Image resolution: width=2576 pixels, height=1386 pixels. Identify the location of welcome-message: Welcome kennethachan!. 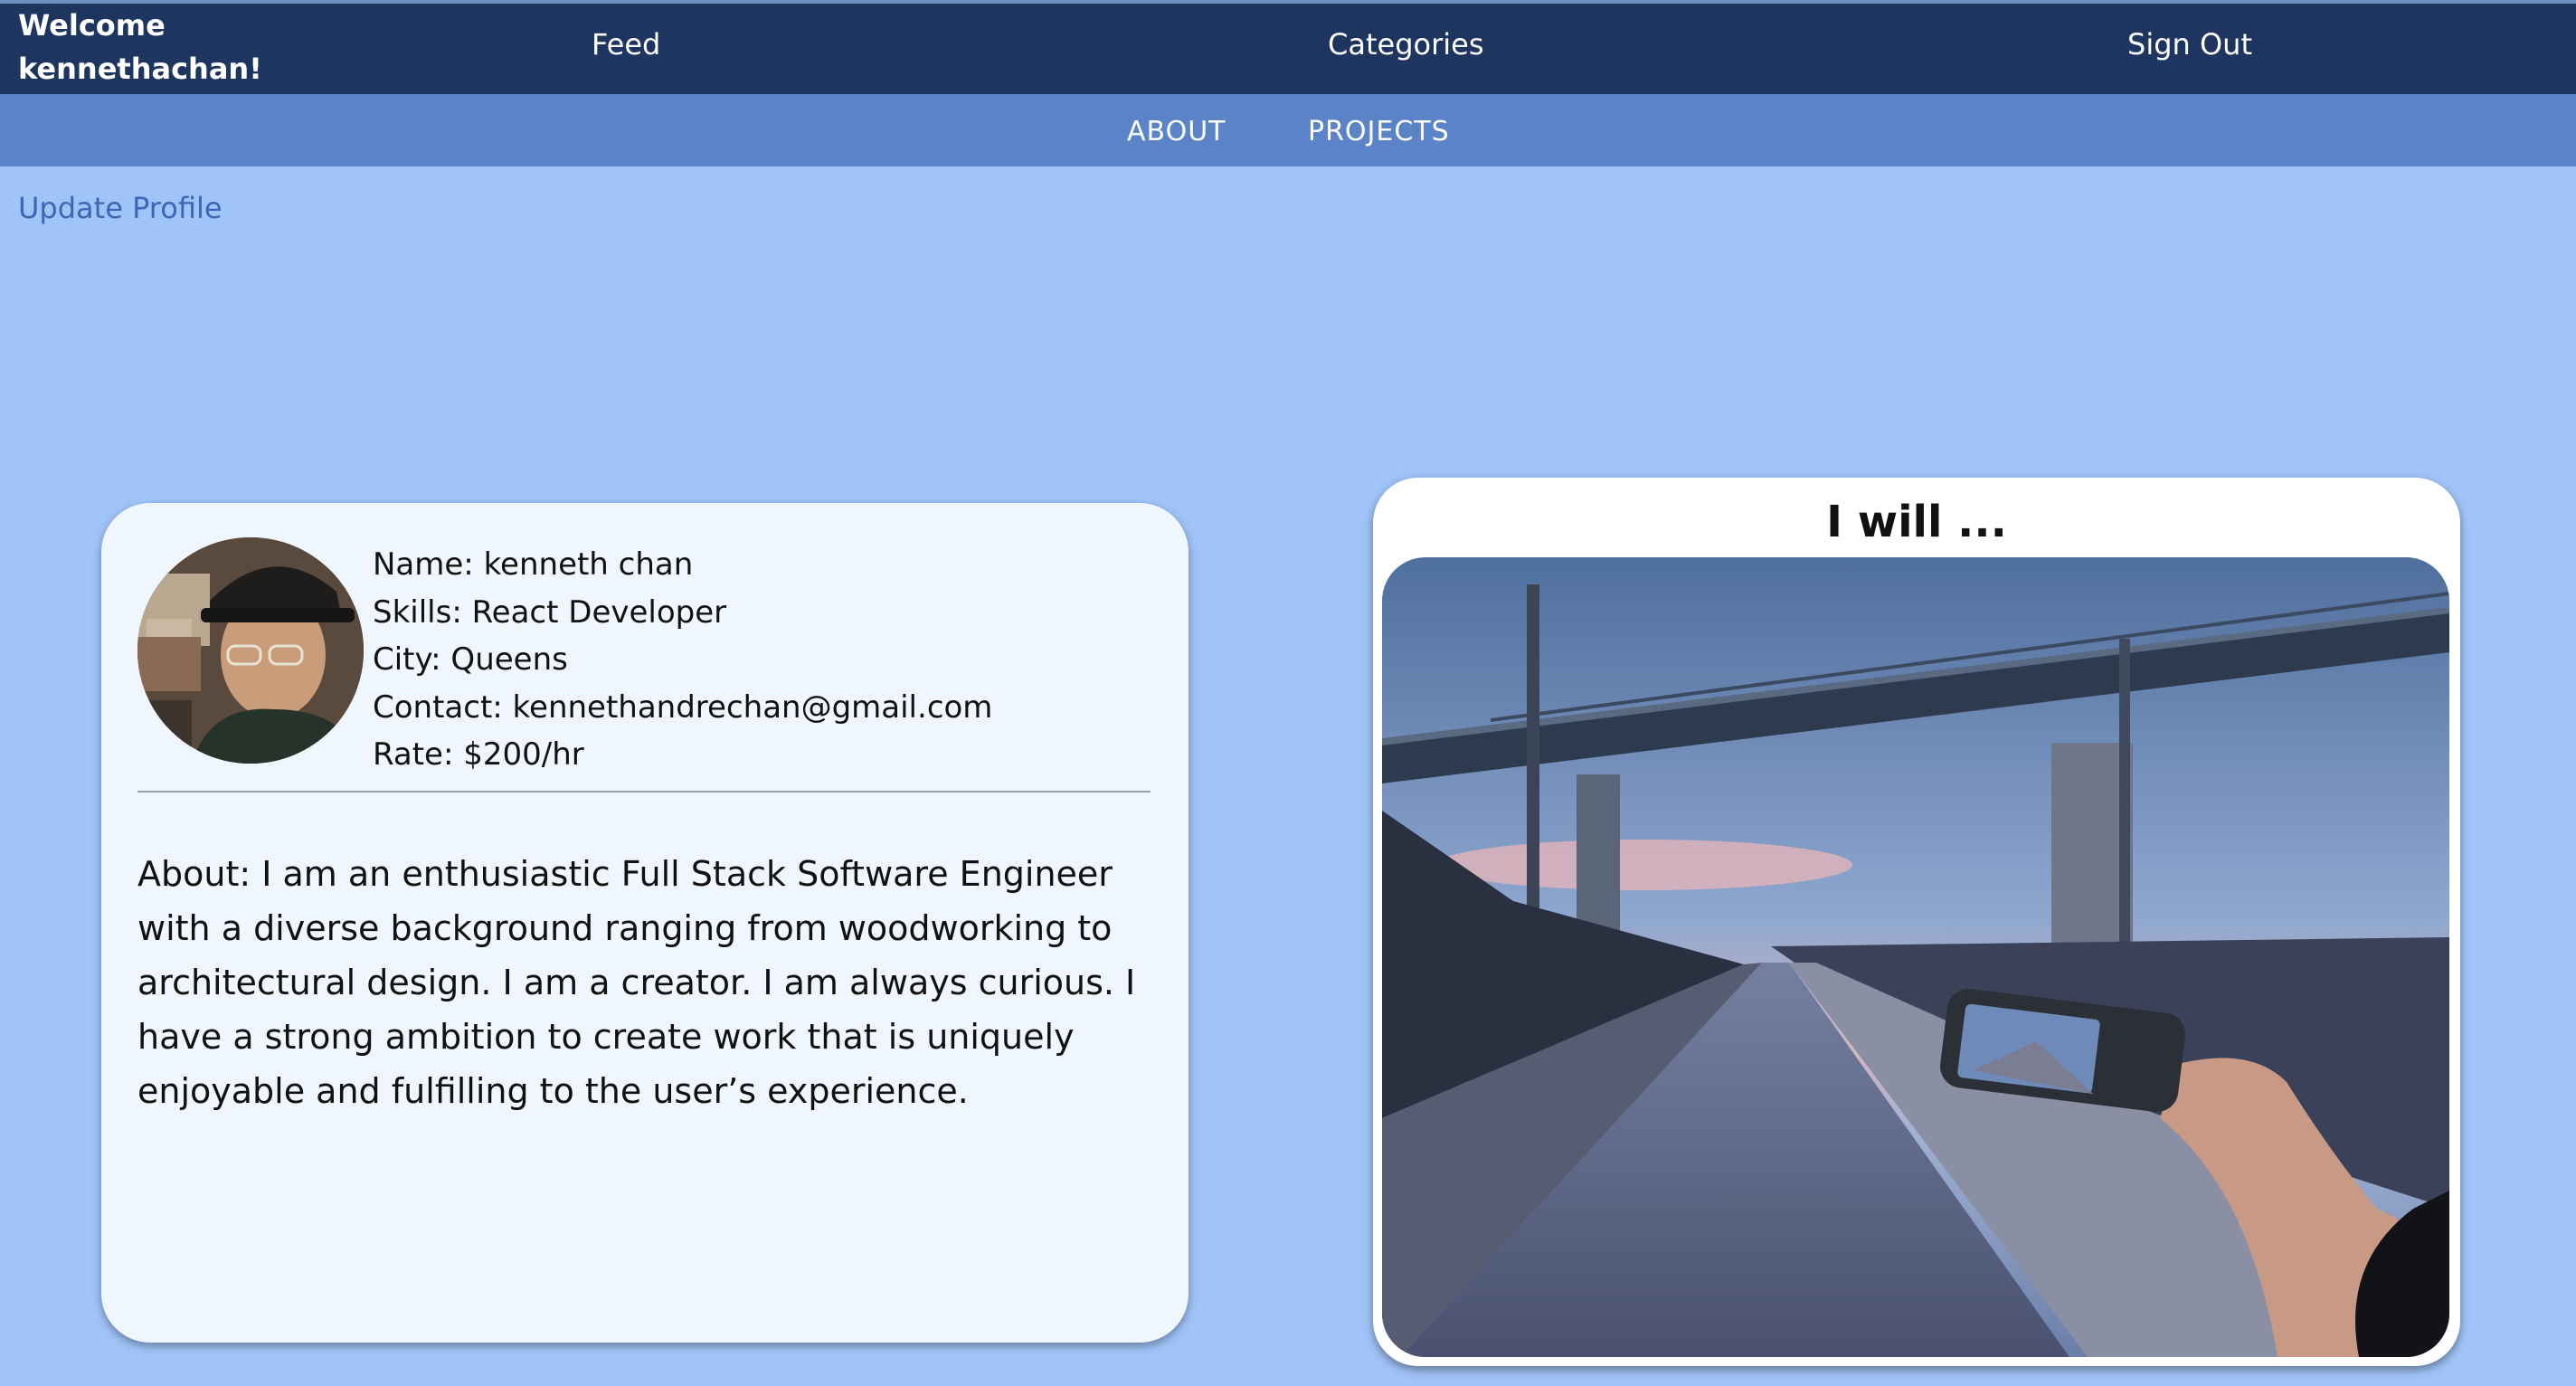
(154, 47).